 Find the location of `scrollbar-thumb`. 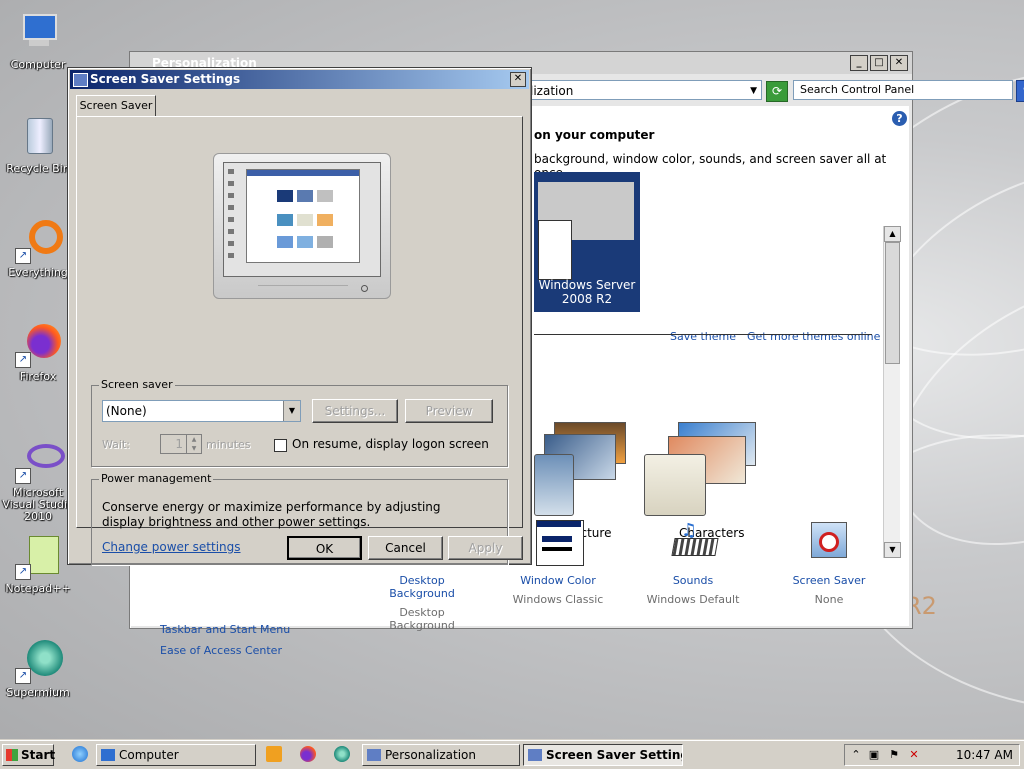

scrollbar-thumb is located at coordinates (892, 303).